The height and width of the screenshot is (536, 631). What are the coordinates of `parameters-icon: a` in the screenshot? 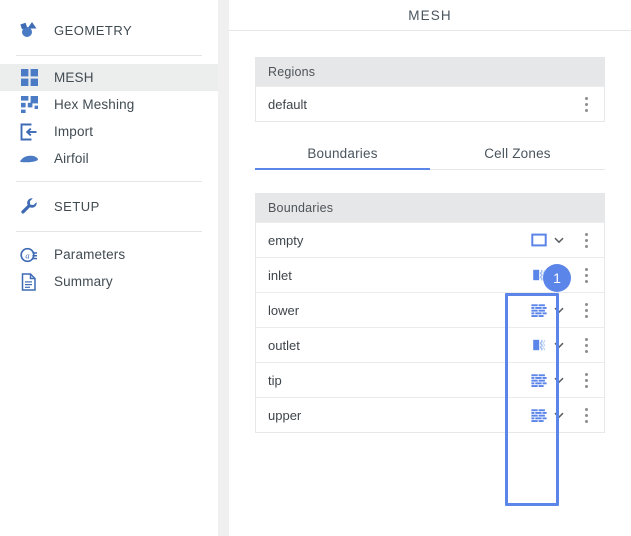 It's located at (29, 255).